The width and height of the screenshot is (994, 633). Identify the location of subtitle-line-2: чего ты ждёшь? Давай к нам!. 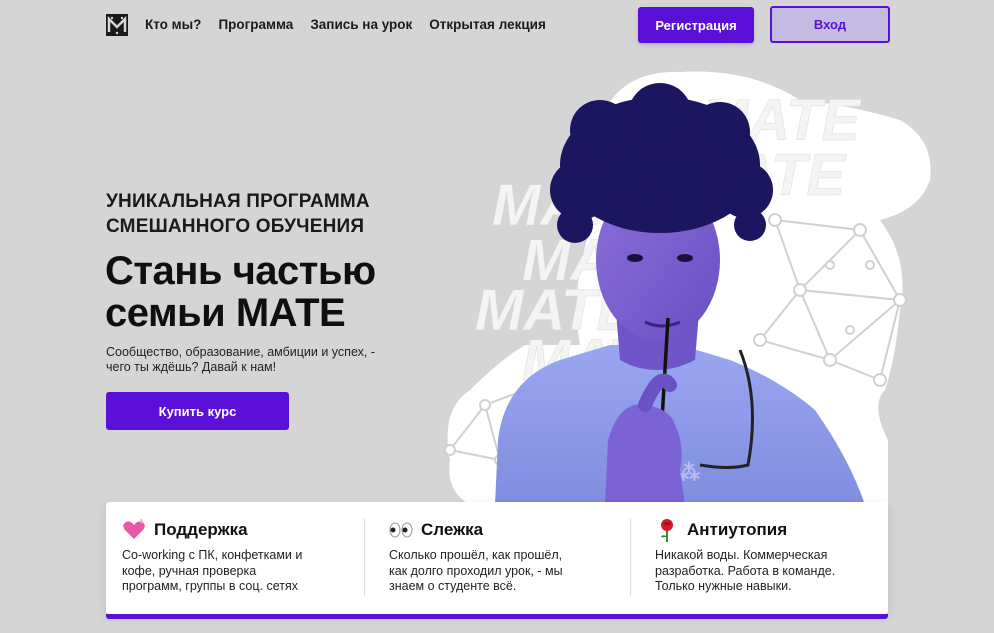
(191, 367).